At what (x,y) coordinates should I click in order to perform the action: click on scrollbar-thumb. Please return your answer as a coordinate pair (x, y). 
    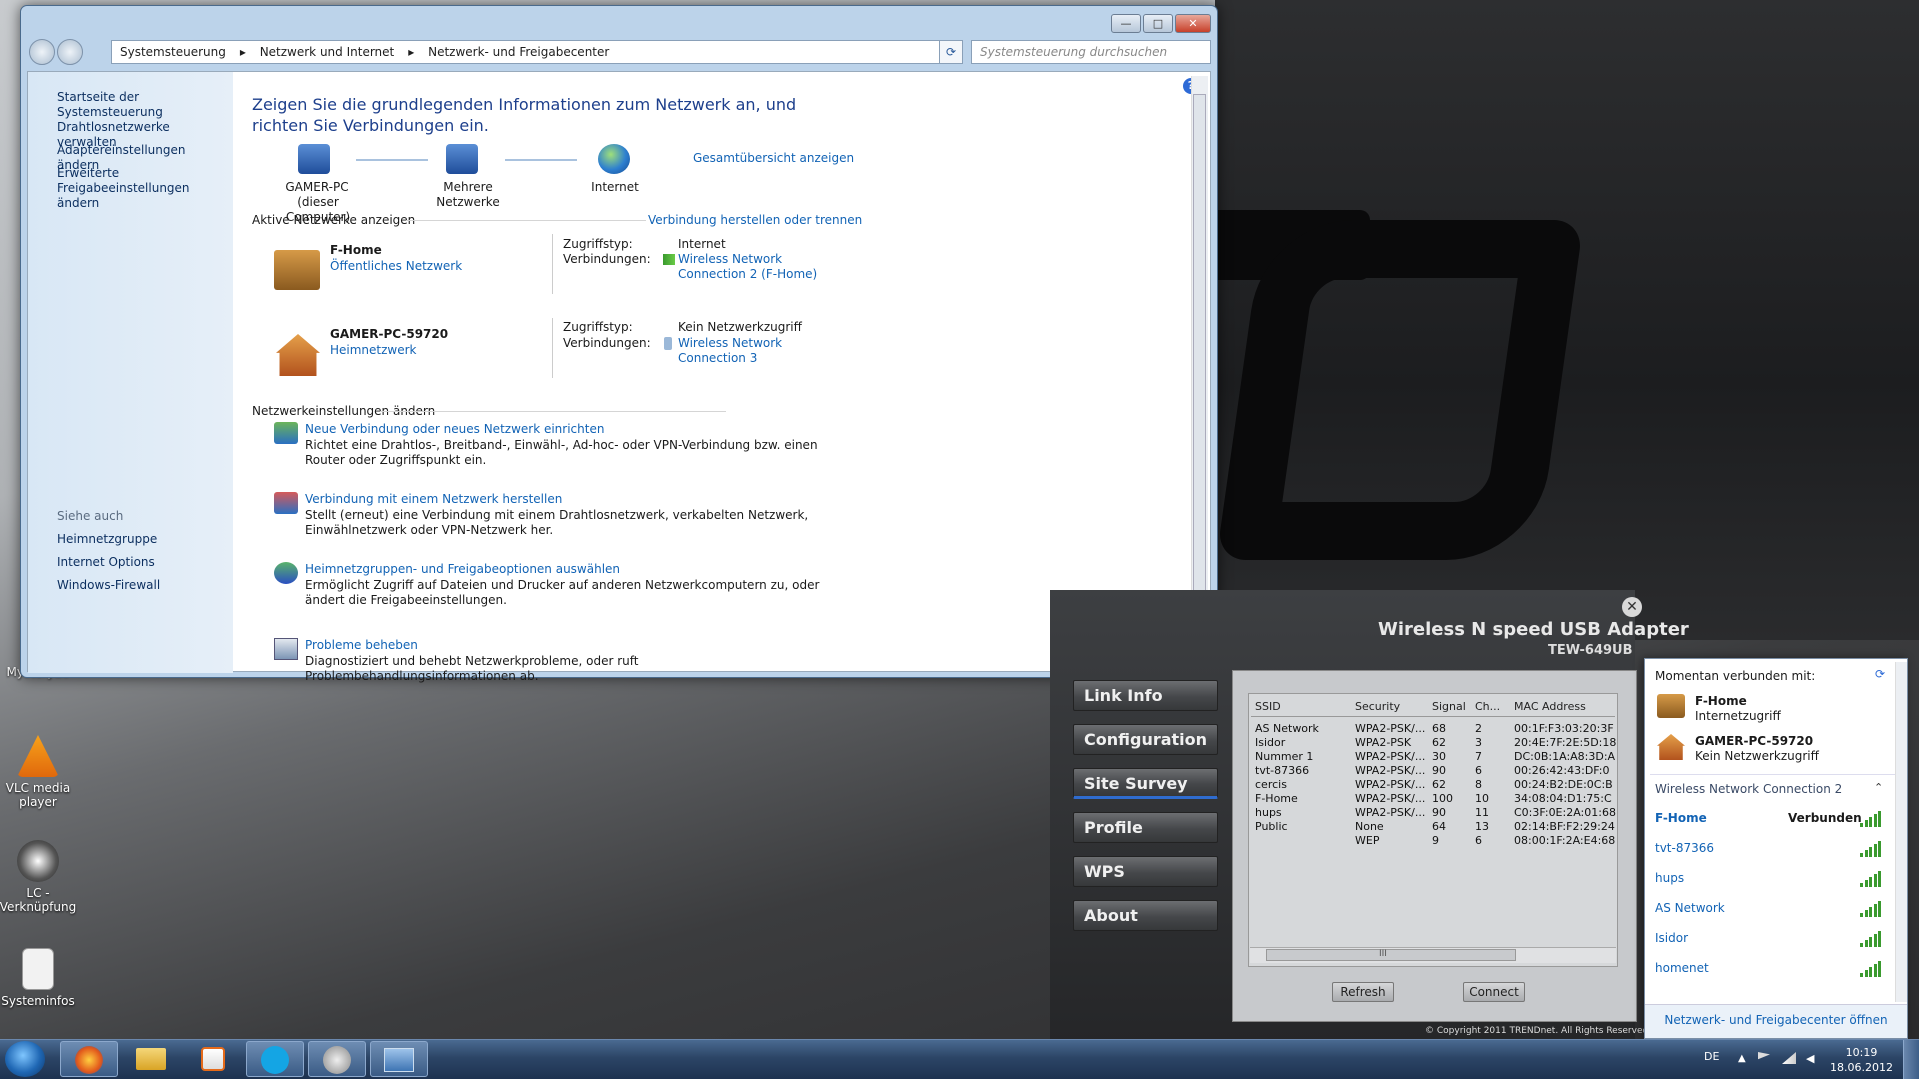
    Looking at the image, I should click on (1199, 371).